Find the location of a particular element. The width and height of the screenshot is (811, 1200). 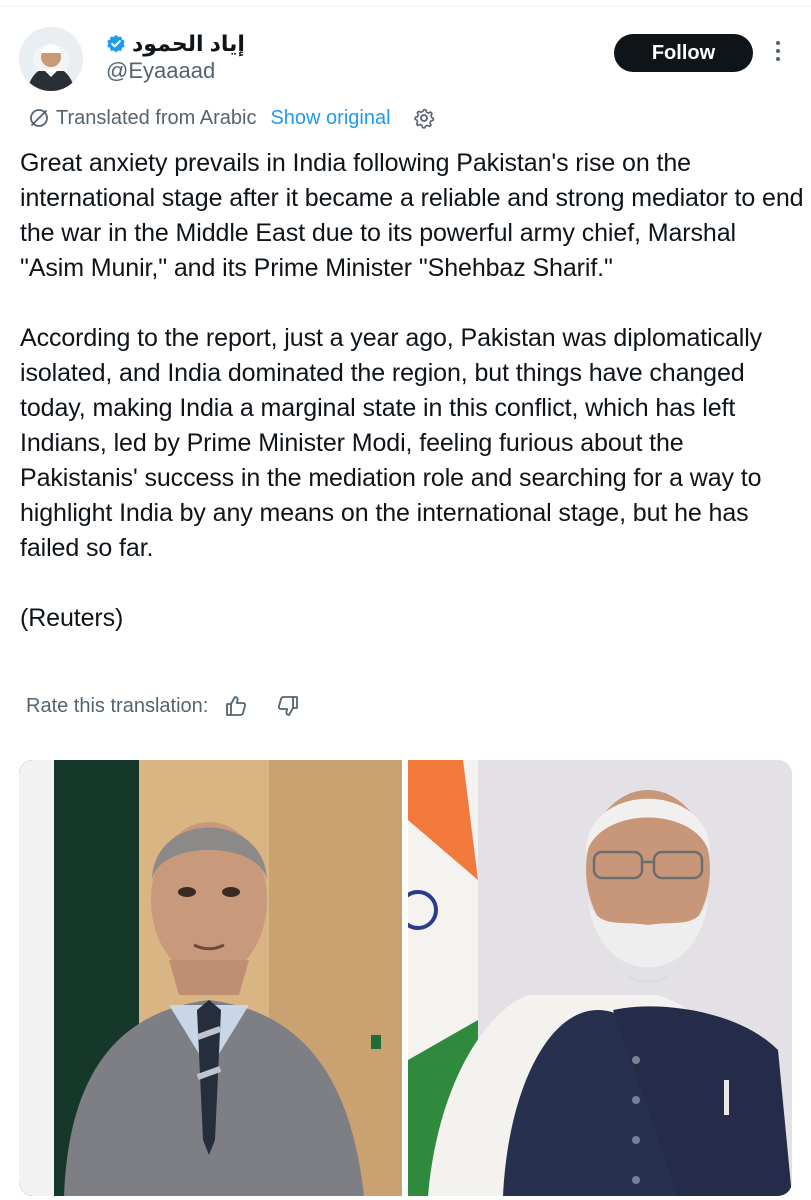

verified-badge-icon is located at coordinates (116, 43).